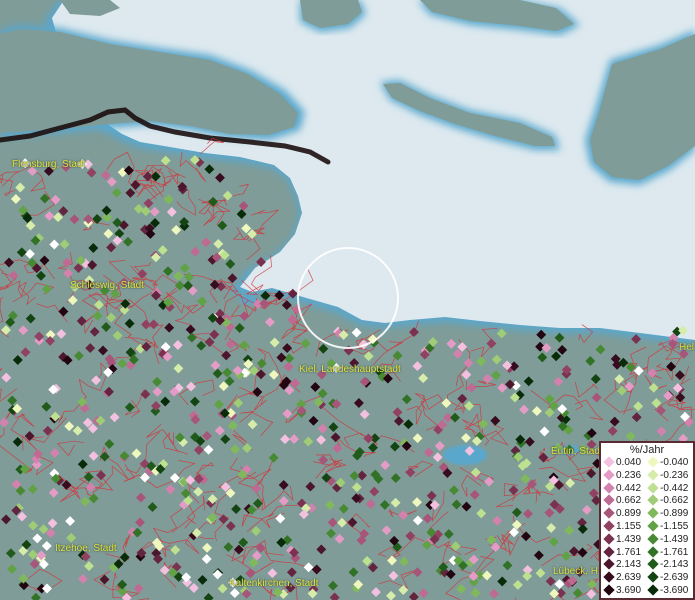 The width and height of the screenshot is (695, 600). I want to click on legend-entry: -2.639, so click(667, 577).